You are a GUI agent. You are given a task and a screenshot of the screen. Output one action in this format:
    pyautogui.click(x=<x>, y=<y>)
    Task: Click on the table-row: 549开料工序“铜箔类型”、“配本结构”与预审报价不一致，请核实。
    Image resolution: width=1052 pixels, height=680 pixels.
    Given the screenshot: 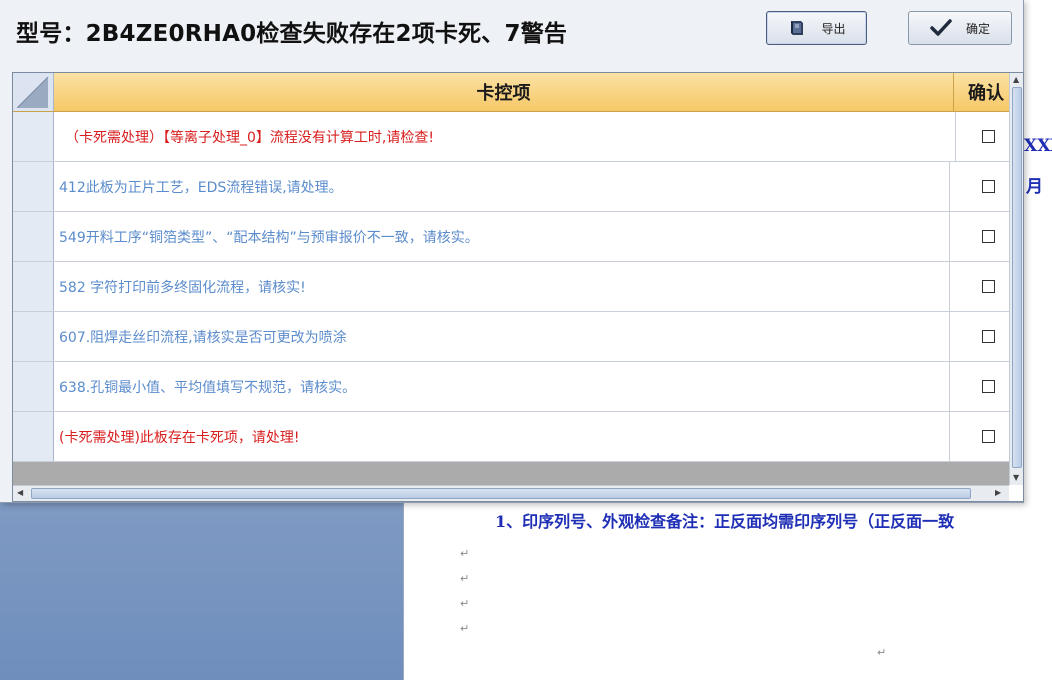 What is the action you would take?
    pyautogui.click(x=511, y=237)
    